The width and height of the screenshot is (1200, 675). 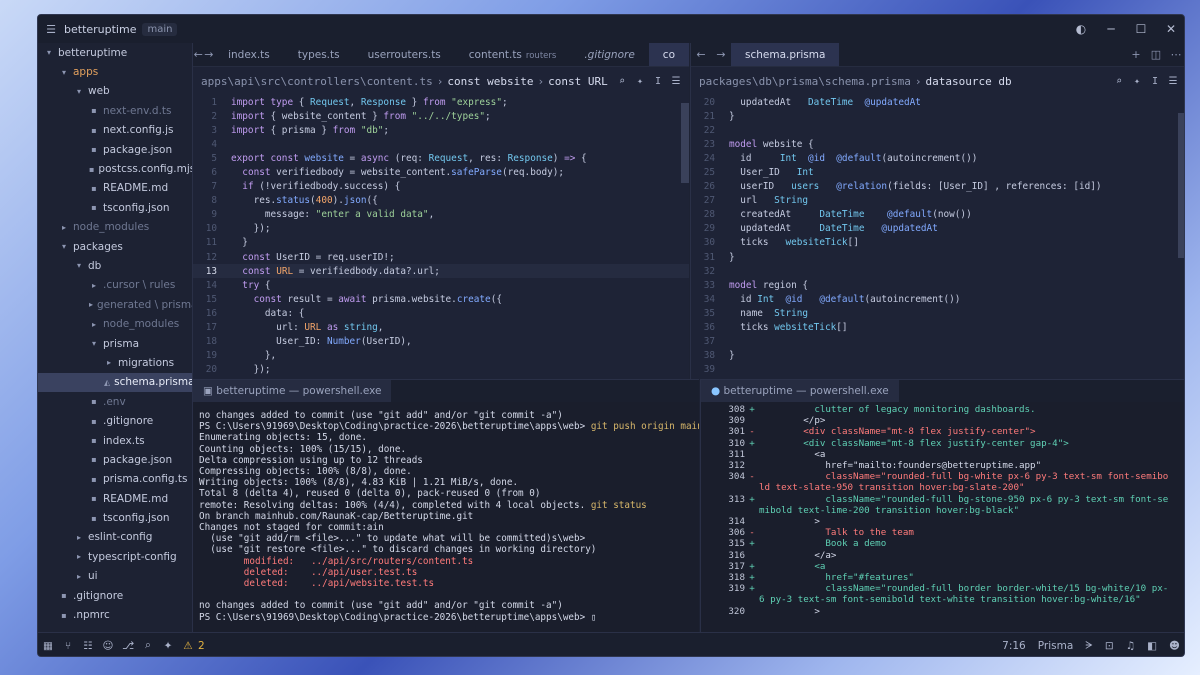 I want to click on cursor-position: 7:16, so click(x=1014, y=646).